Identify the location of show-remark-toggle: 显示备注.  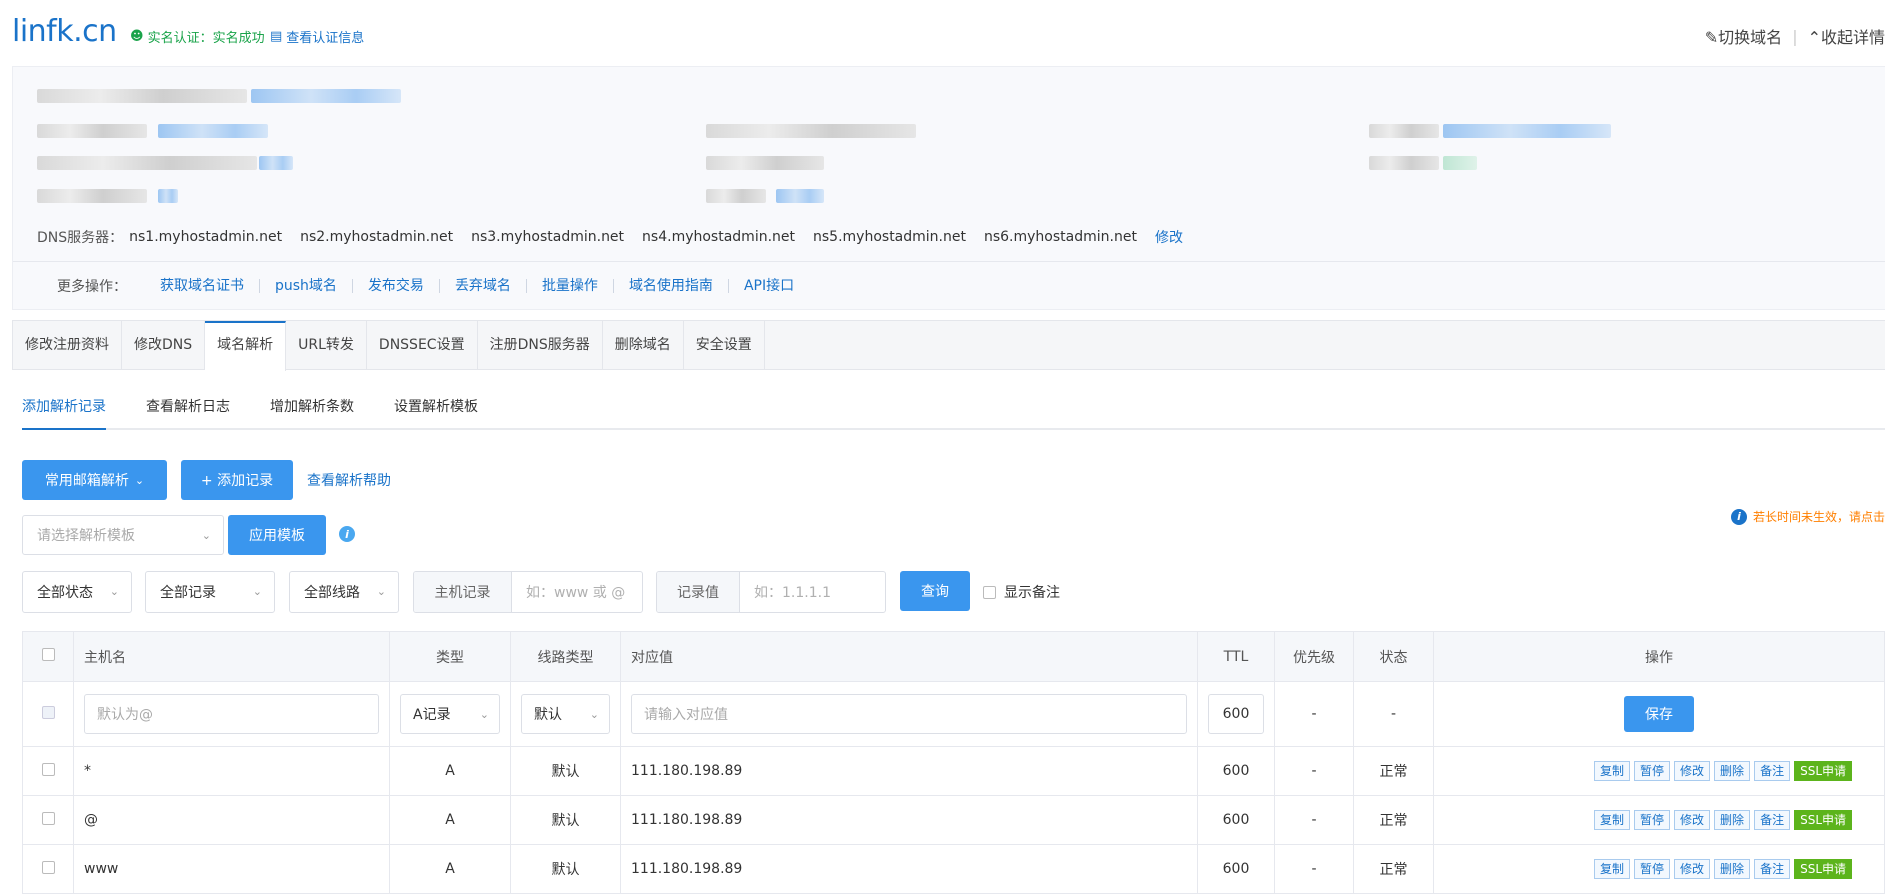
(1021, 592).